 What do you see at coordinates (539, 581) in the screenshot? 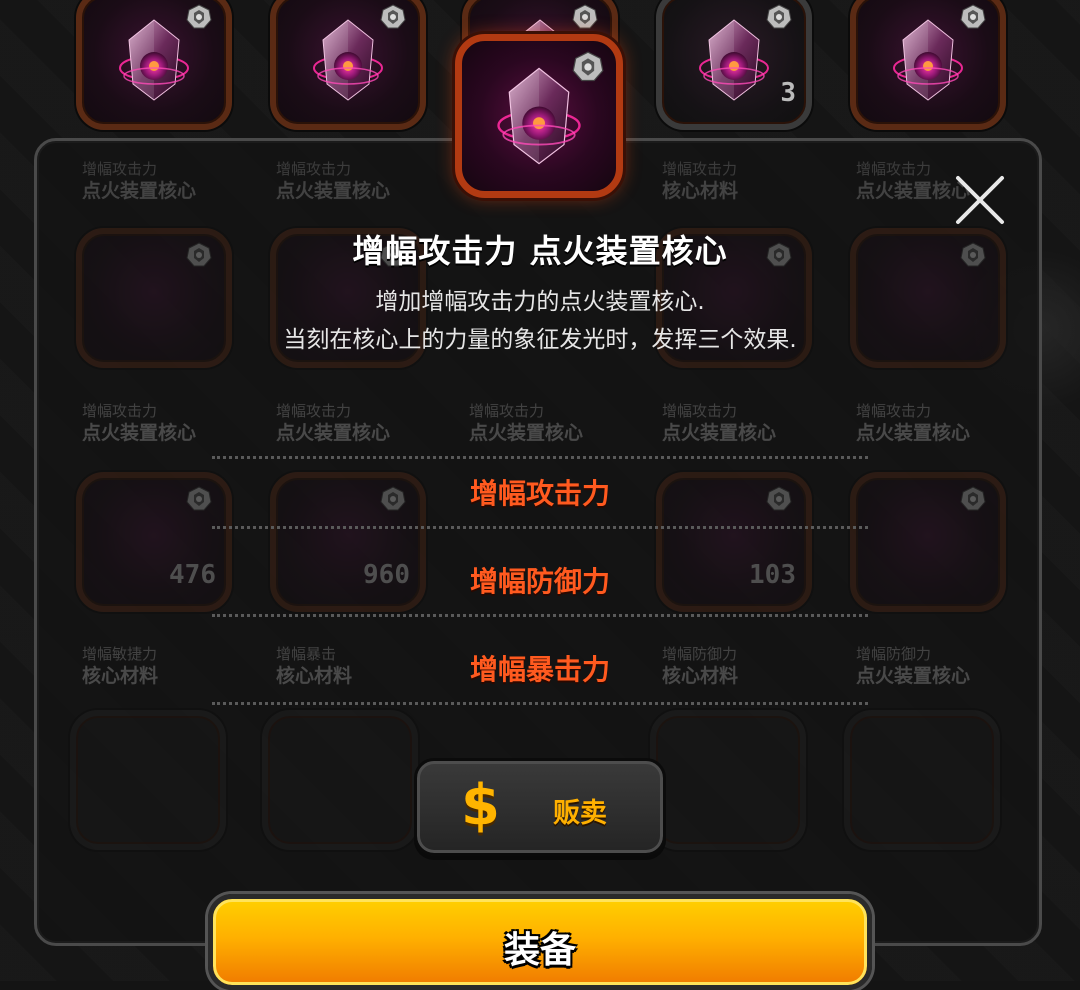
I see `effect-item: 增幅防御力` at bounding box center [539, 581].